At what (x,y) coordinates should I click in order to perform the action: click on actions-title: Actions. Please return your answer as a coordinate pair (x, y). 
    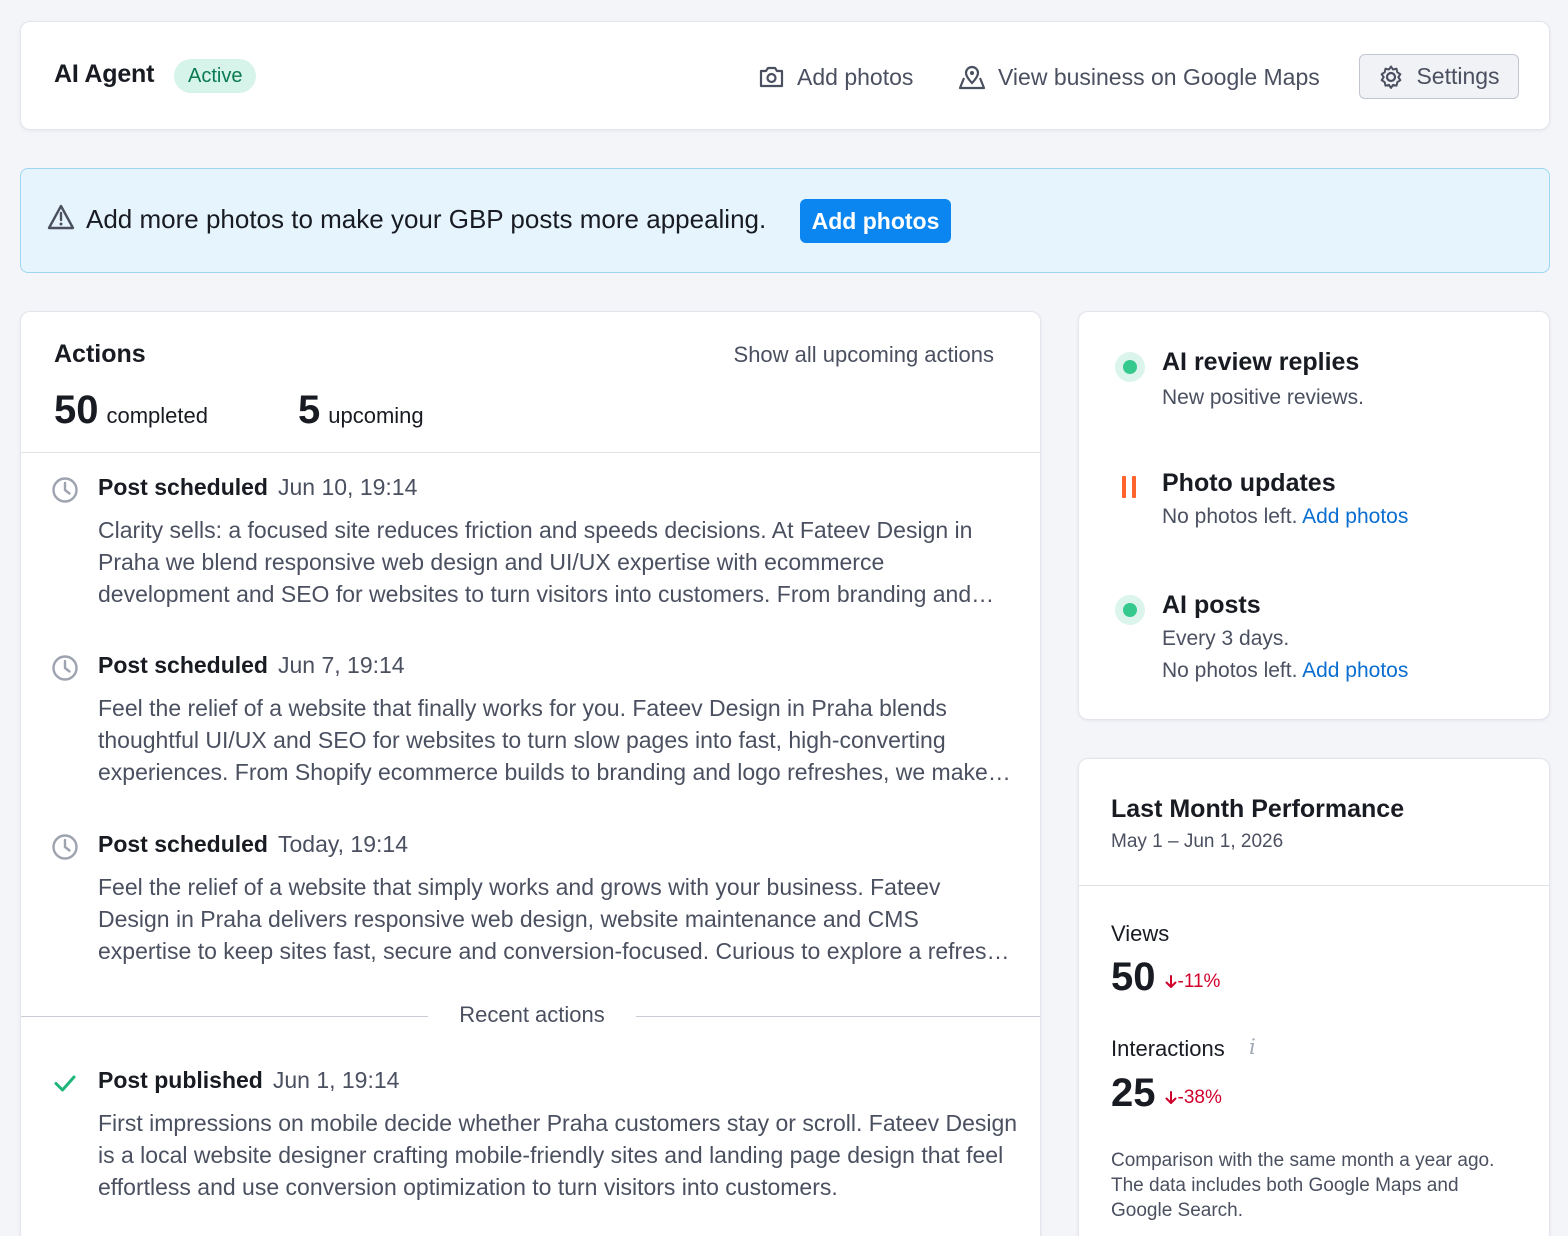
    Looking at the image, I should click on (100, 354).